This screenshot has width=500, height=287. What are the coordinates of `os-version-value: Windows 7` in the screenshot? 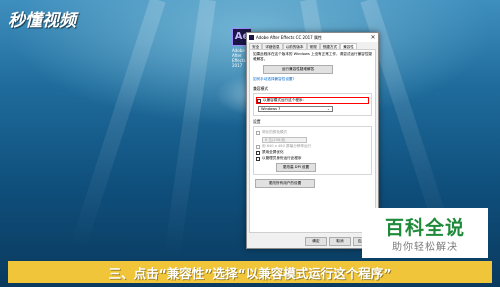 It's located at (271, 109).